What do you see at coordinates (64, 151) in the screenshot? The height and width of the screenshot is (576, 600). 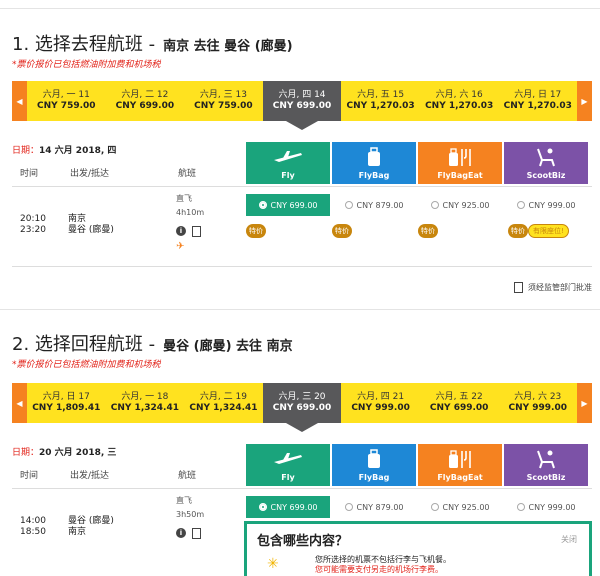 I see `outbound-date-label: 日期：14 六月 2018, 四` at bounding box center [64, 151].